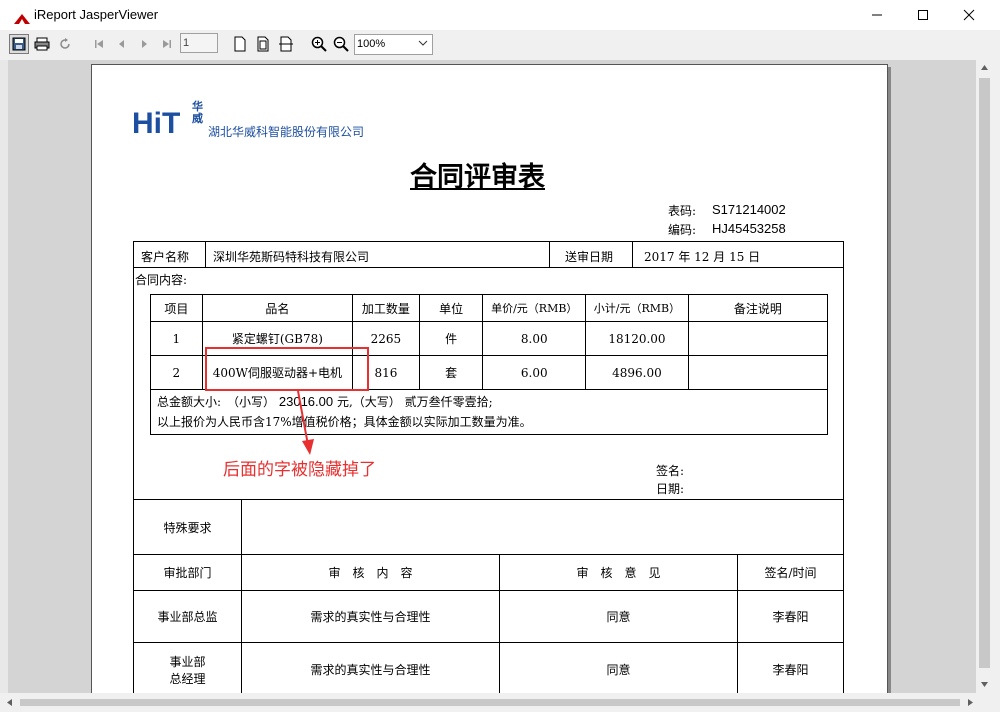  What do you see at coordinates (287, 369) in the screenshot?
I see `annotation-box` at bounding box center [287, 369].